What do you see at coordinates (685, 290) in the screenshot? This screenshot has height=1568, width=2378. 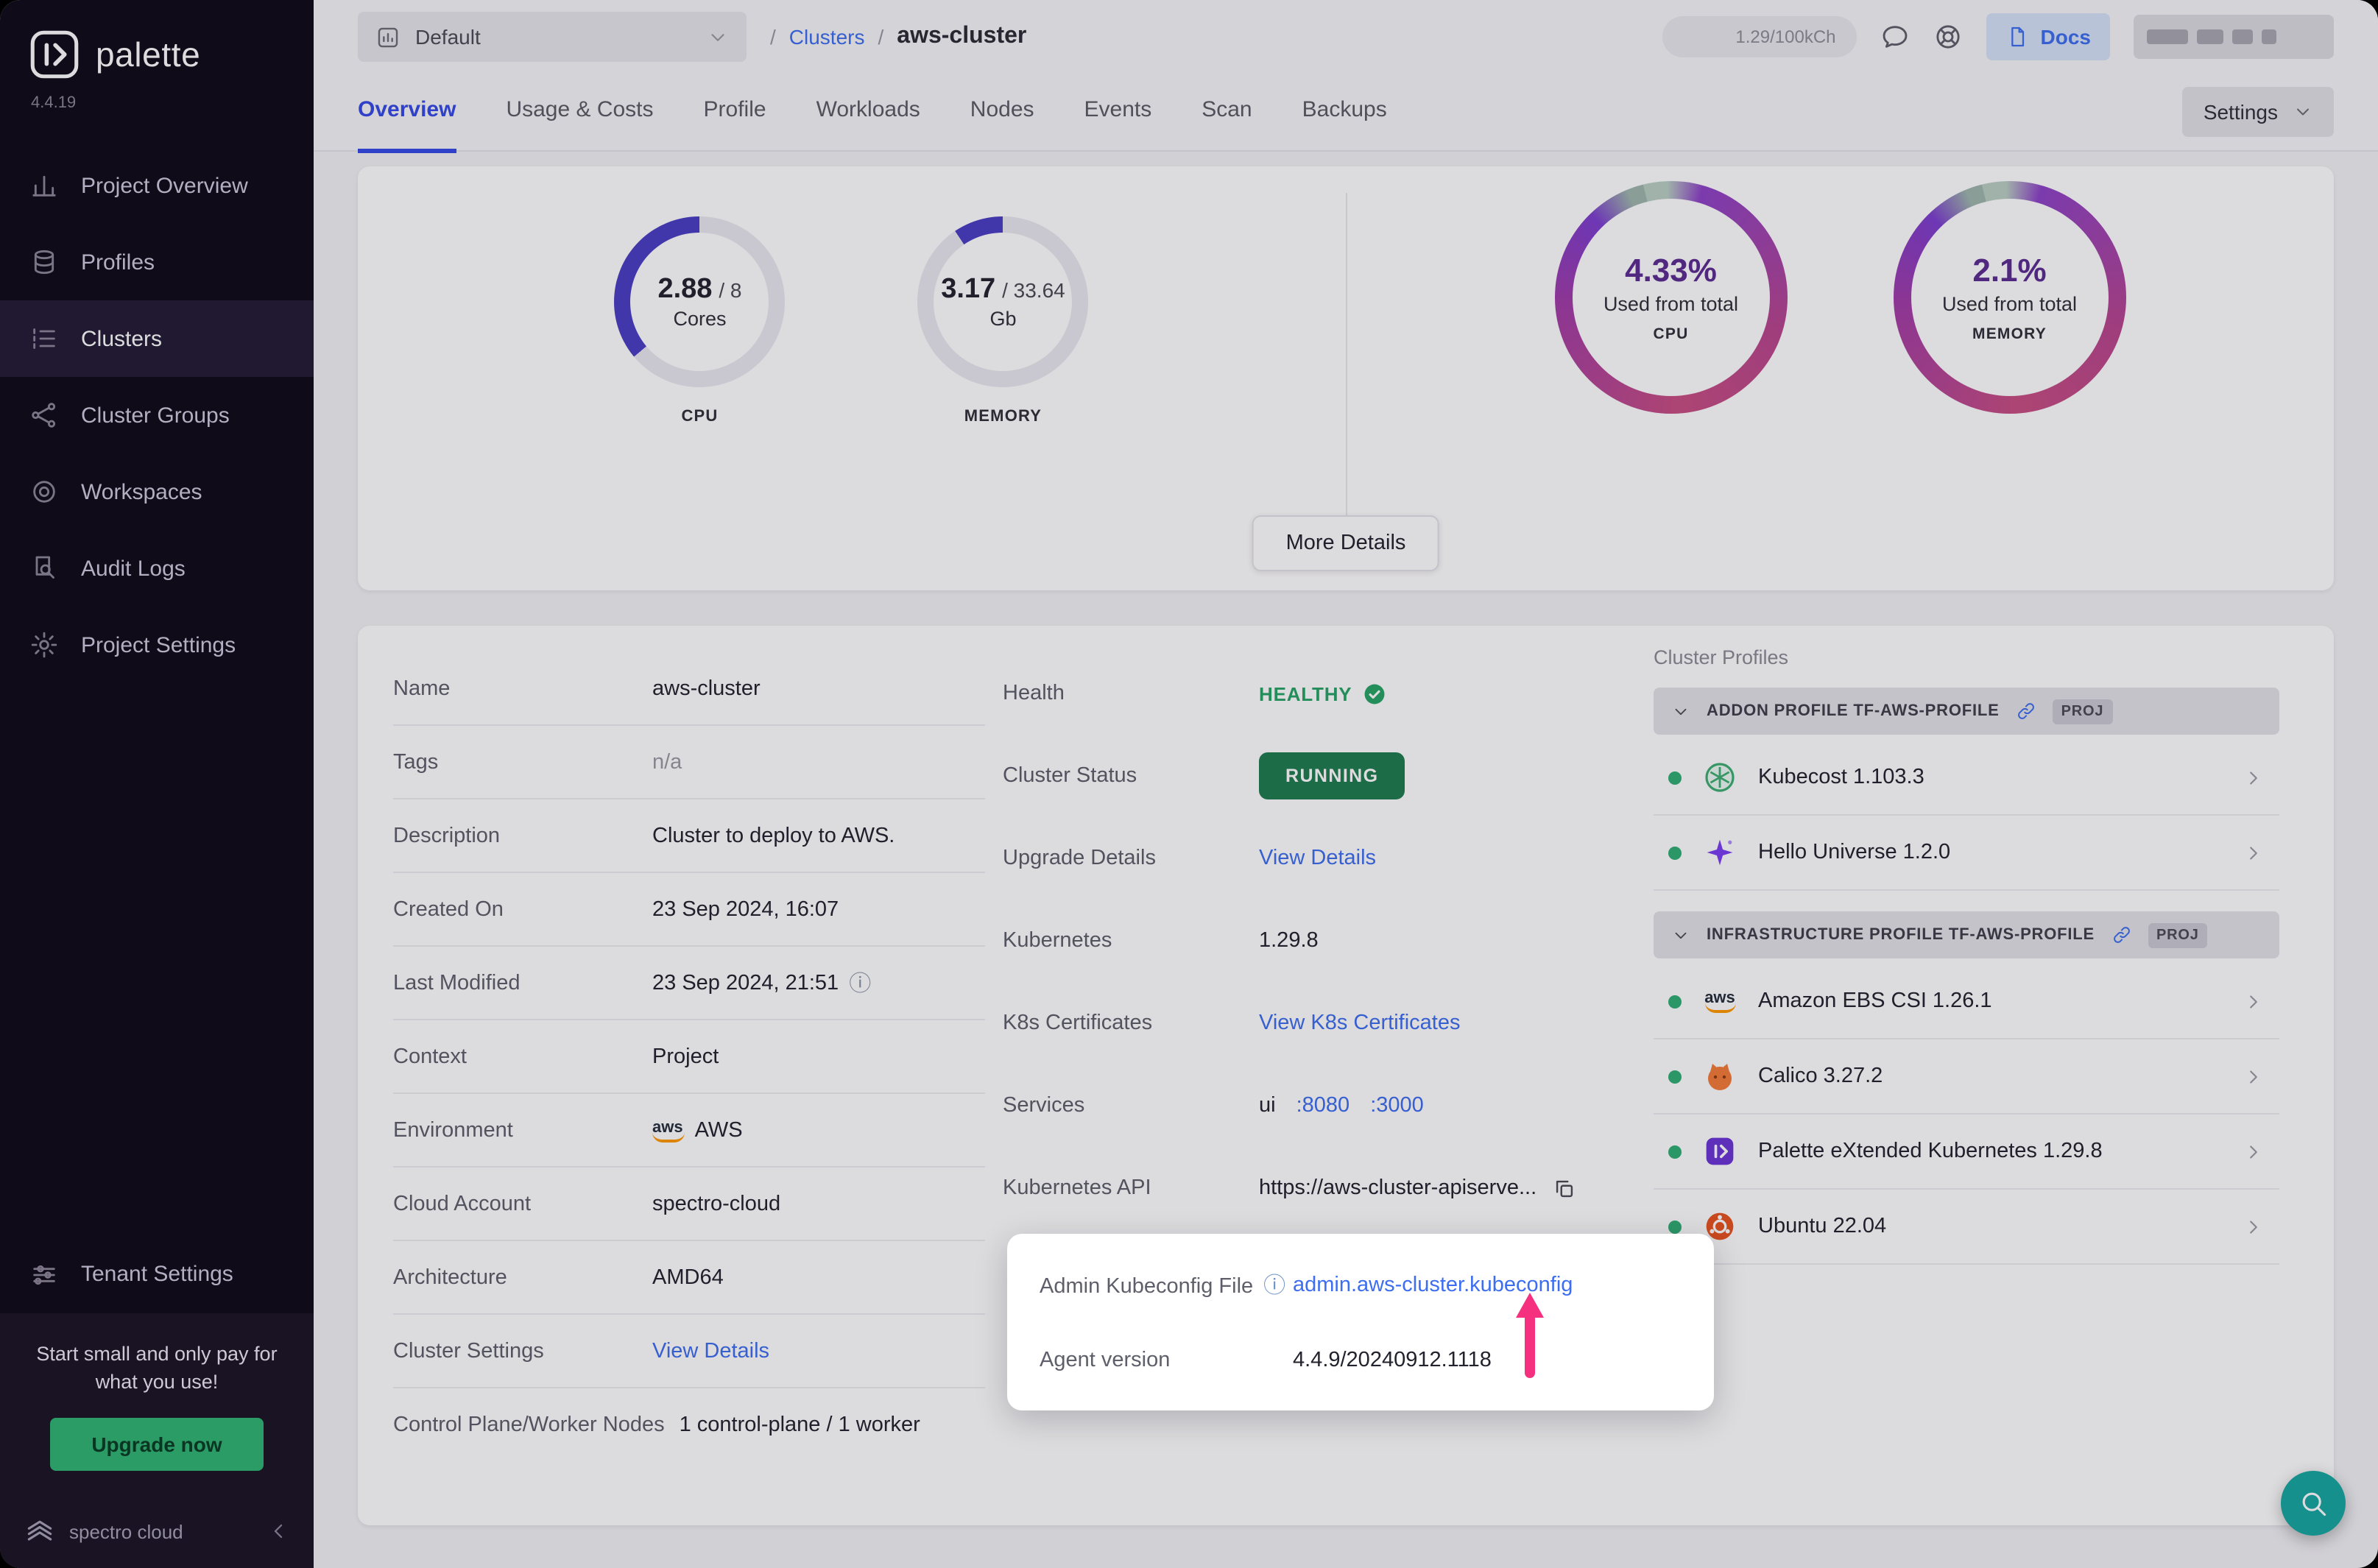 I see `cpu-used-value: 2.88` at bounding box center [685, 290].